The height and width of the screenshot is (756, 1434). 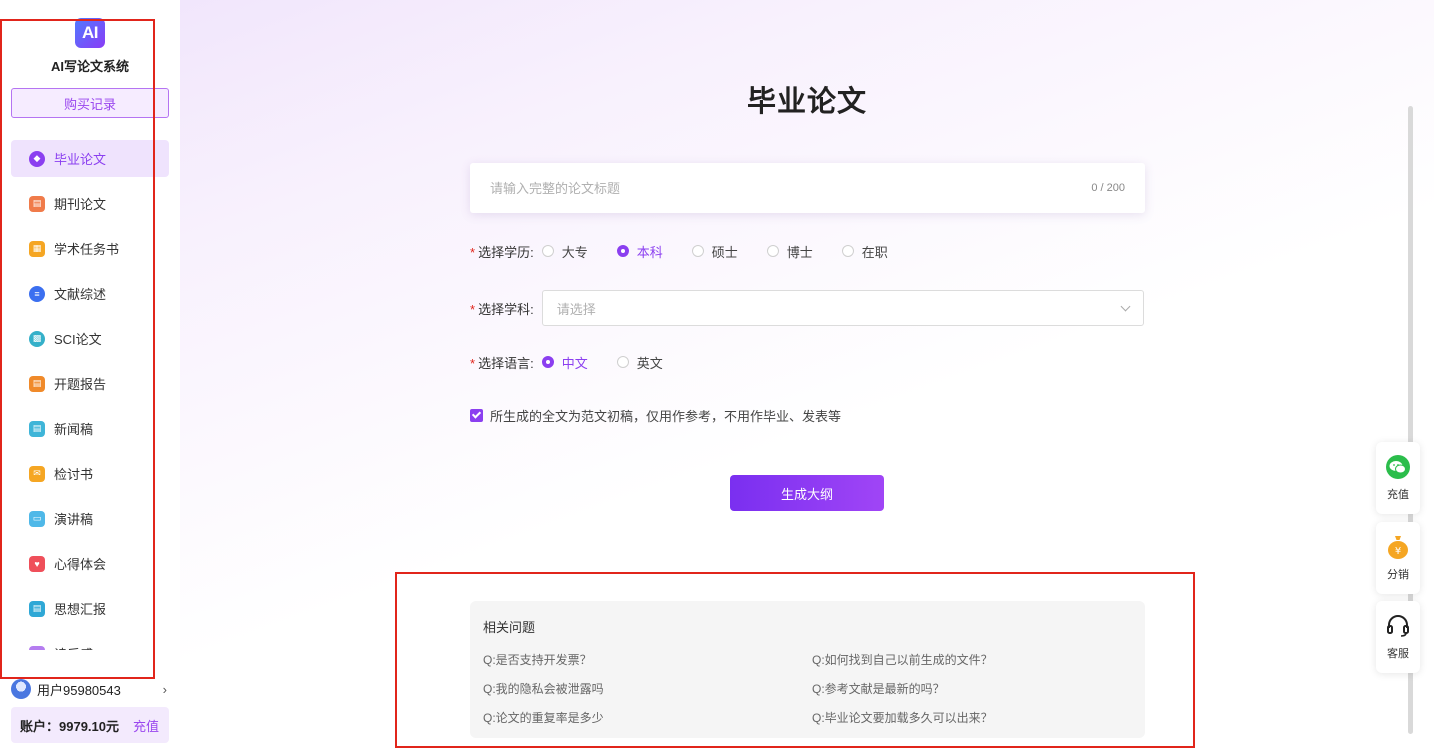 What do you see at coordinates (647, 718) in the screenshot?
I see `faq-question: Q:论文的重复率是多少` at bounding box center [647, 718].